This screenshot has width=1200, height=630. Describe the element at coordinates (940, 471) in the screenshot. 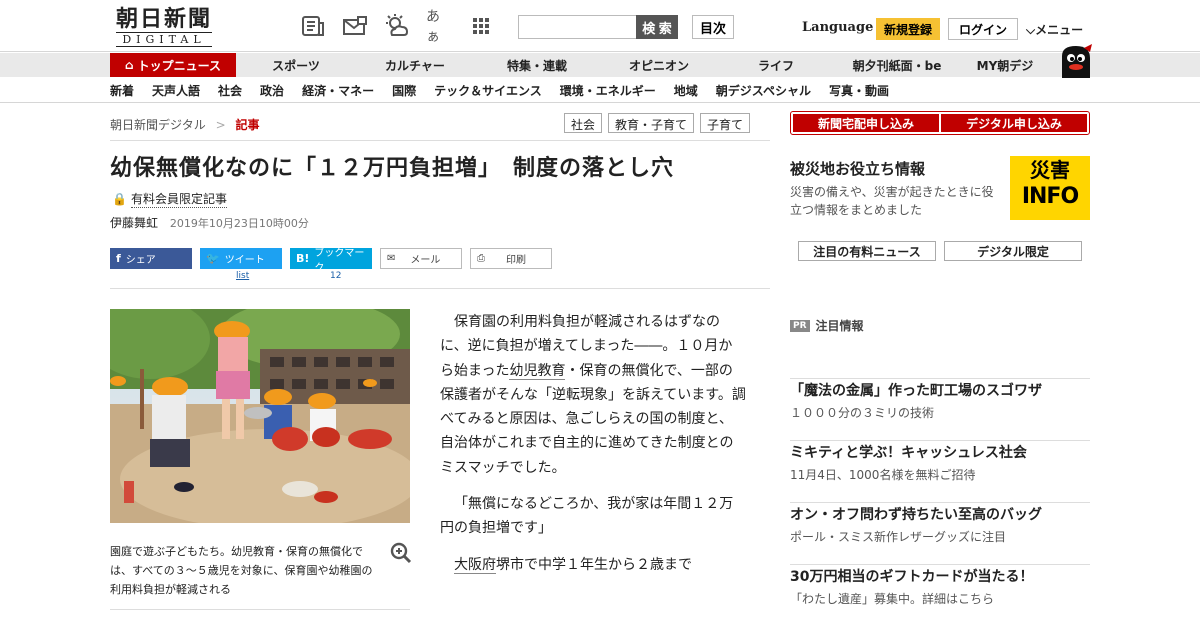

I see `list-item: ミキティと学ぶ！キャッシュレス社会 11月4日、1000名様を無料ご招待` at that location.